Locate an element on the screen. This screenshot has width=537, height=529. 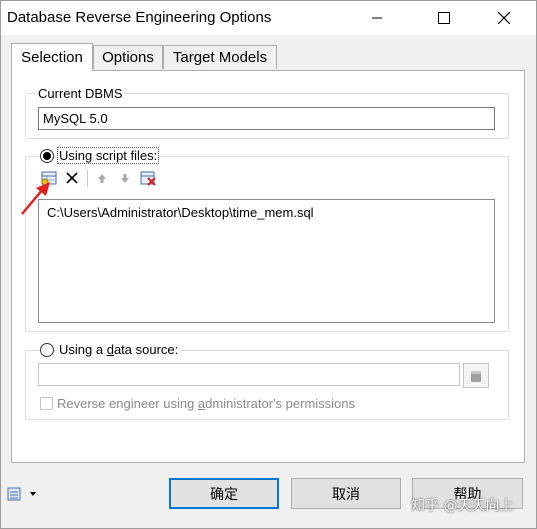
tab-target-models-label: Target Models is located at coordinates (220, 57).